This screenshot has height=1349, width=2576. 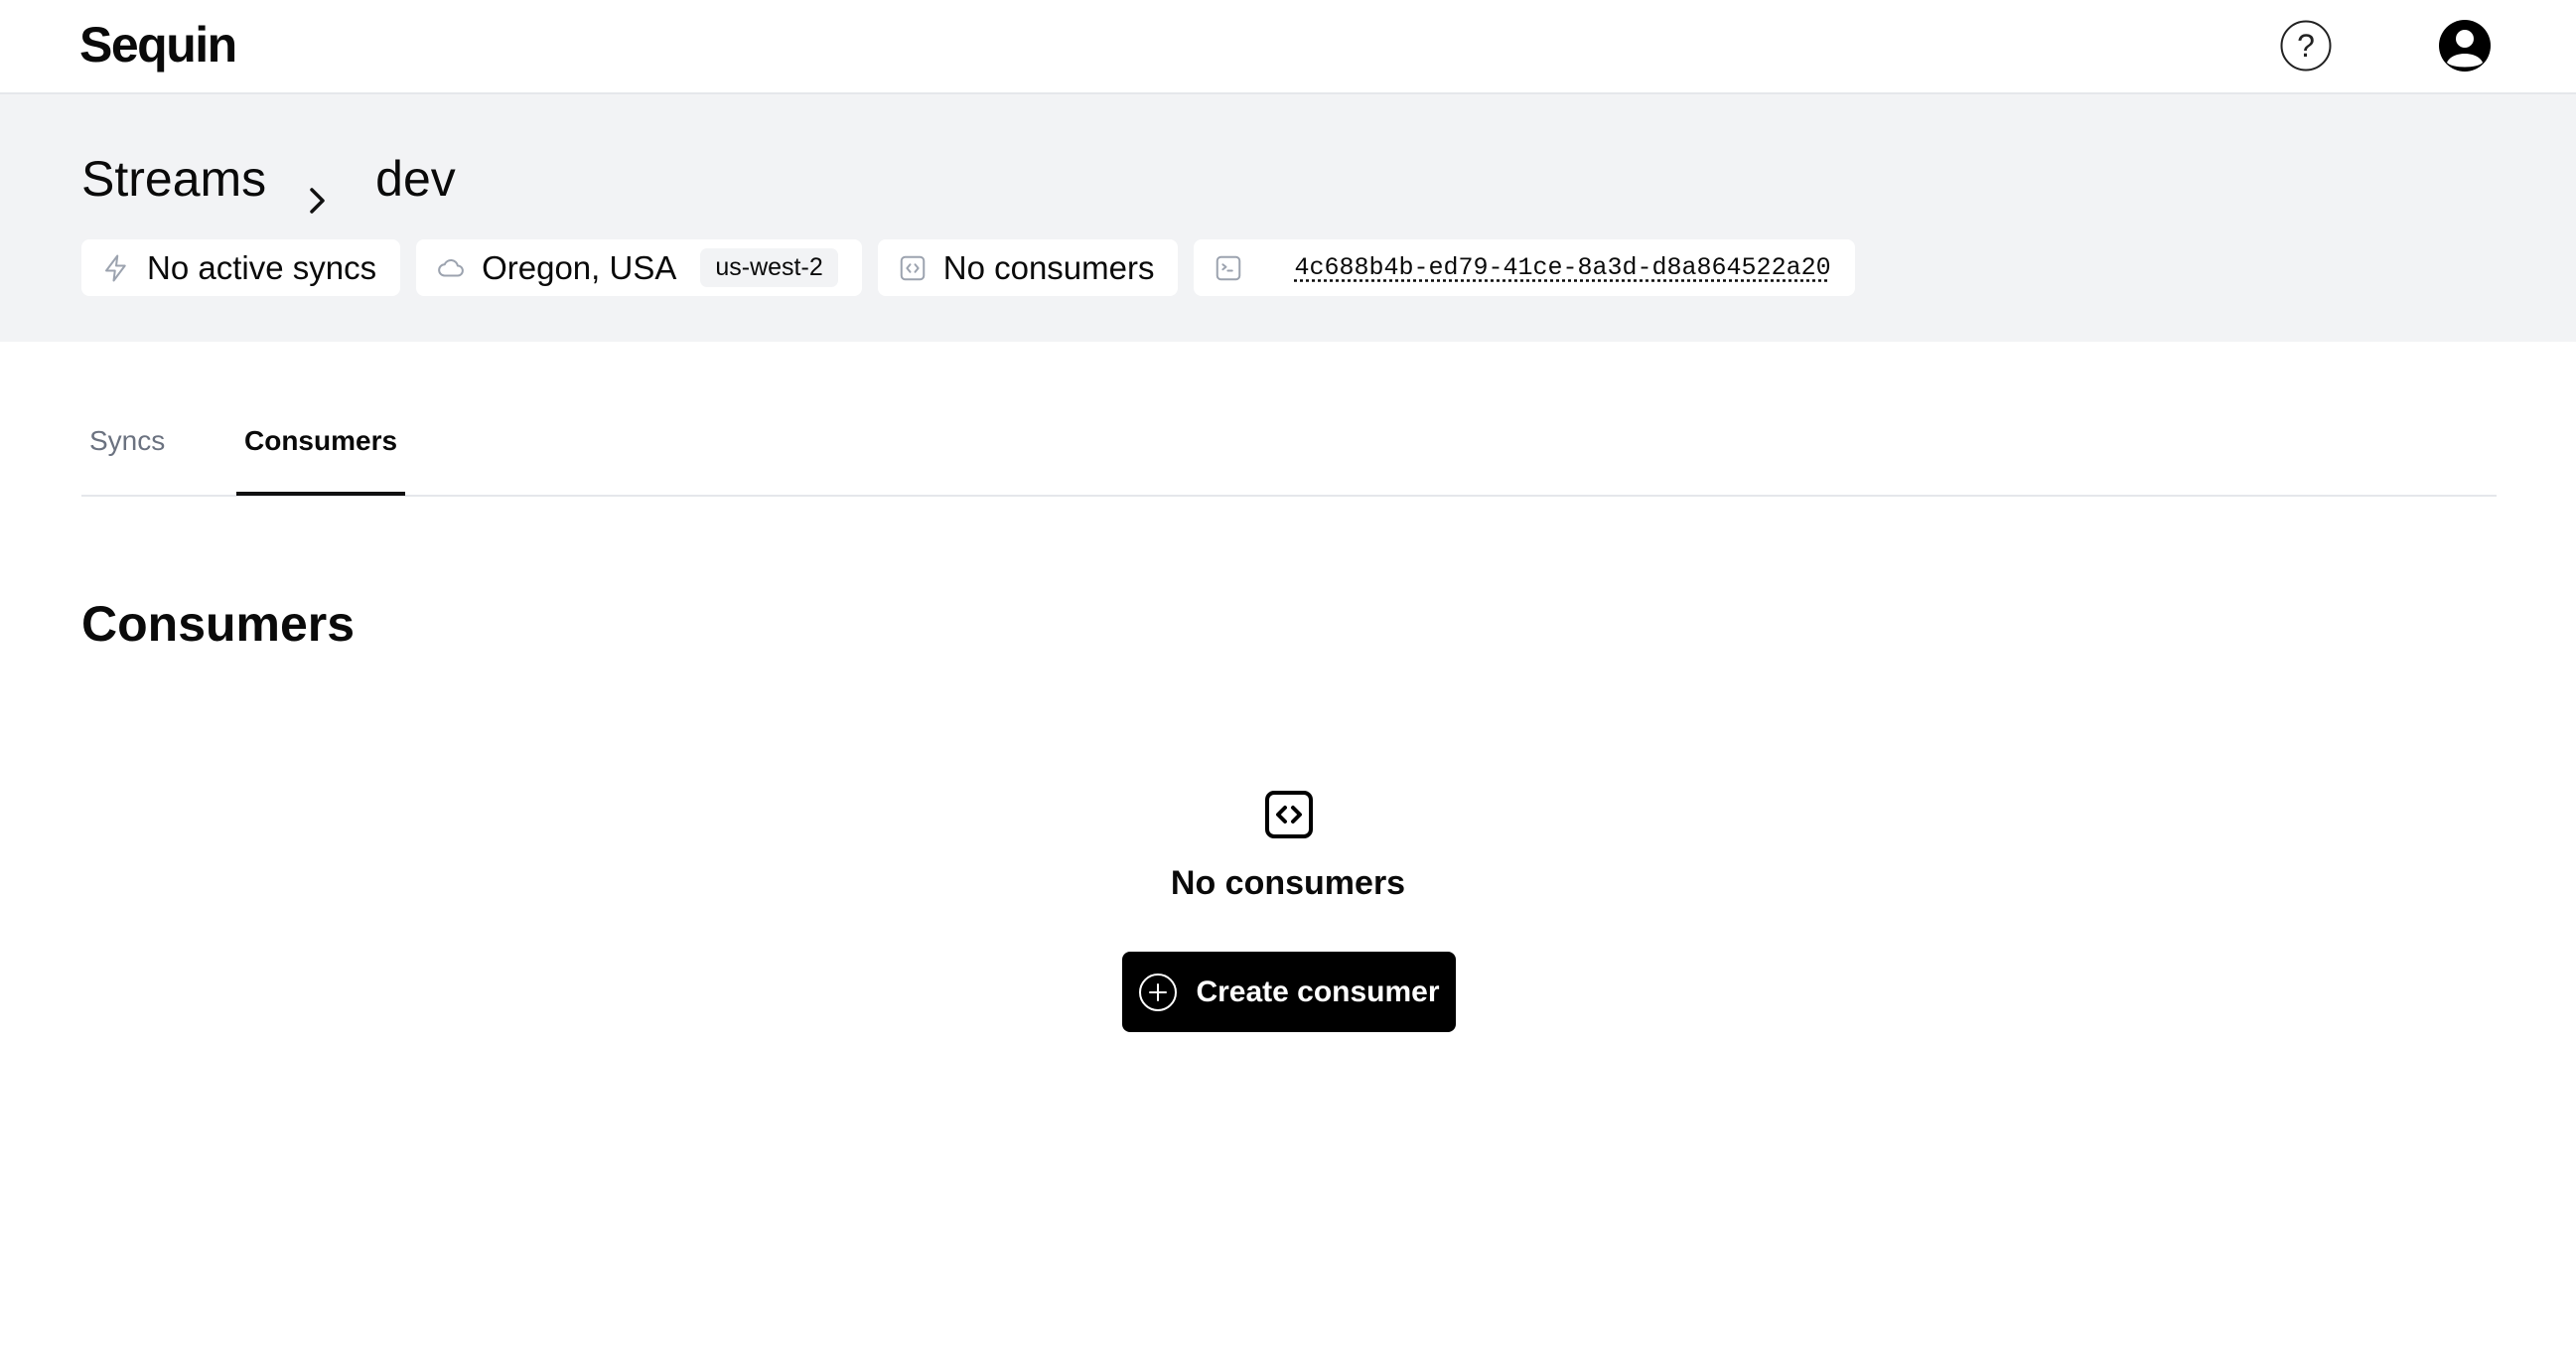 What do you see at coordinates (320, 494) in the screenshot?
I see `active-tab-indicator` at bounding box center [320, 494].